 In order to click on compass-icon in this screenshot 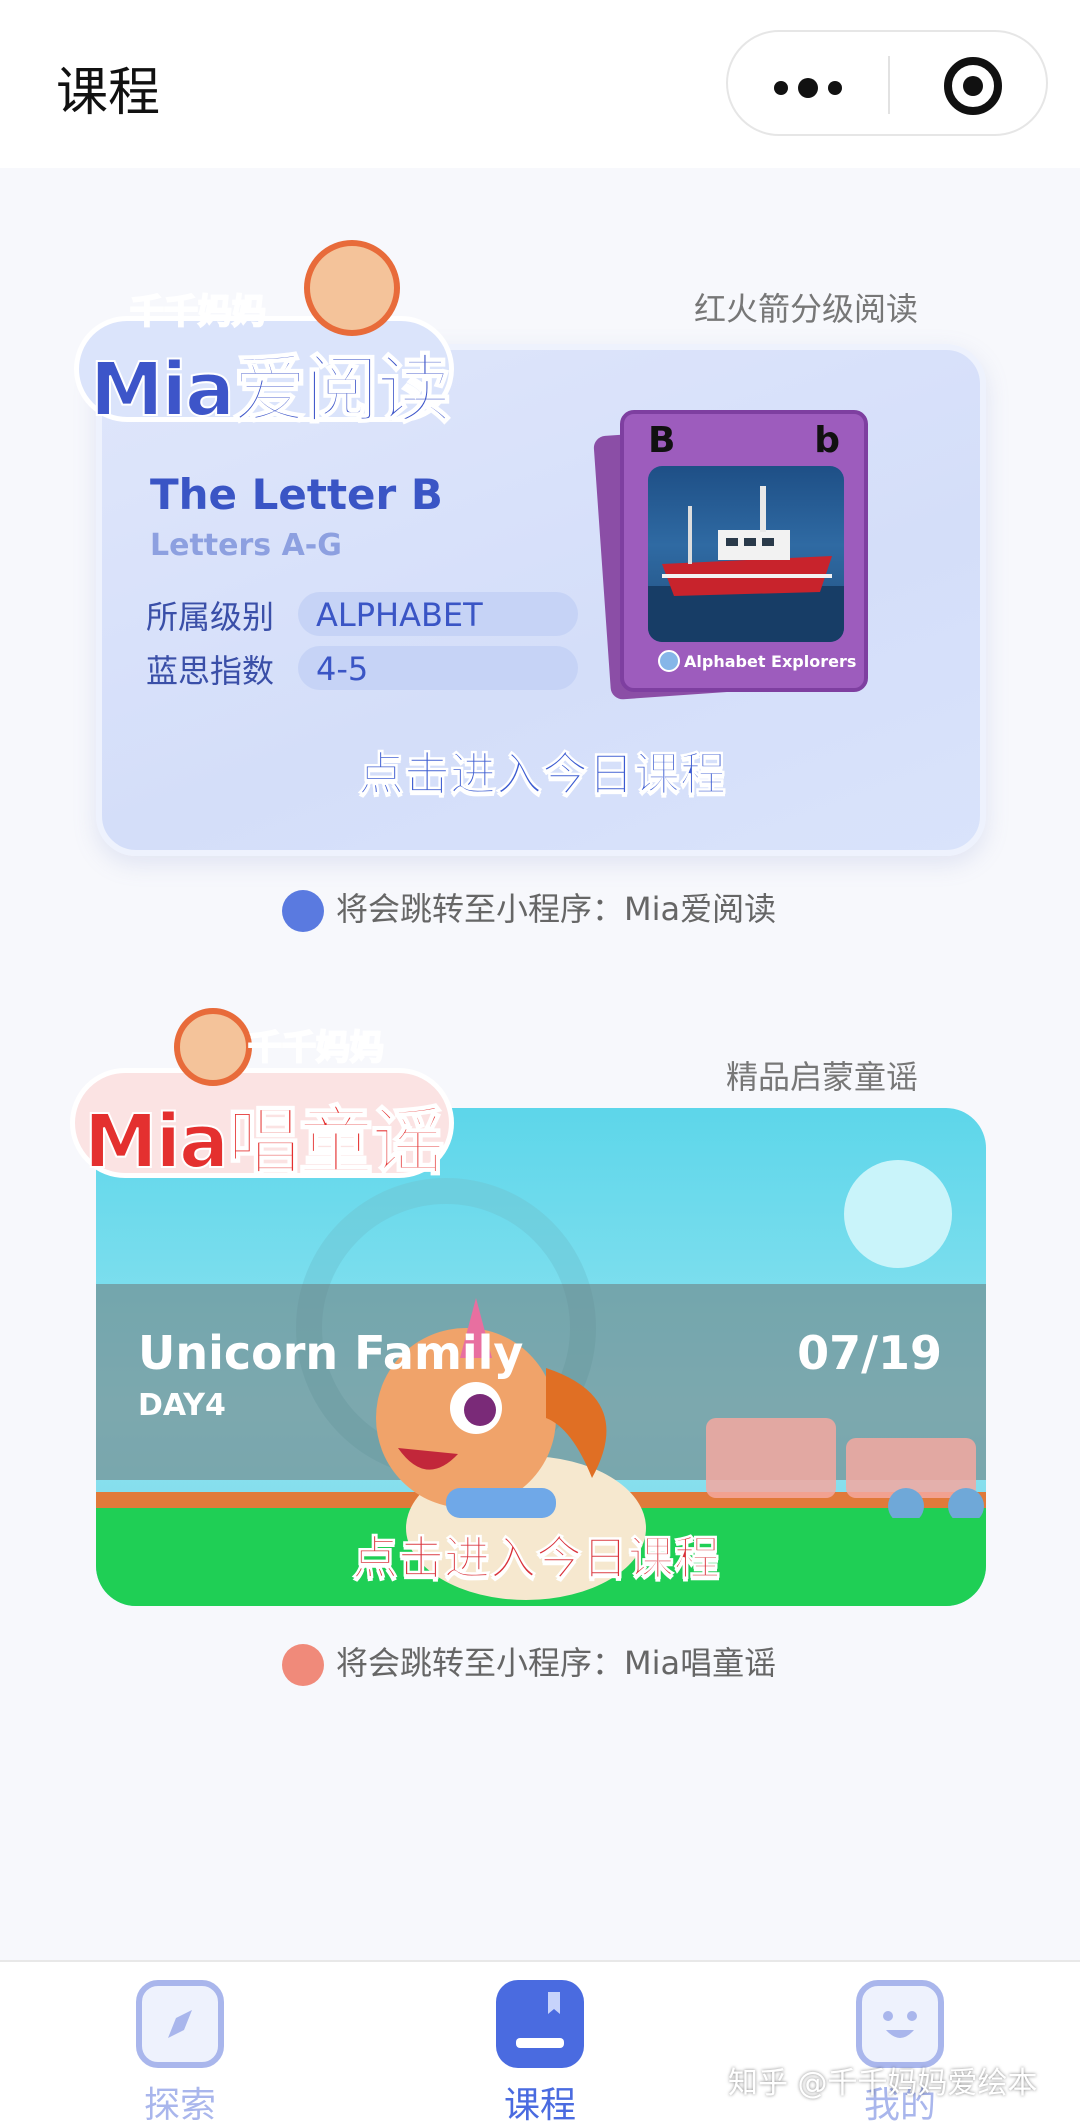, I will do `click(180, 2024)`.